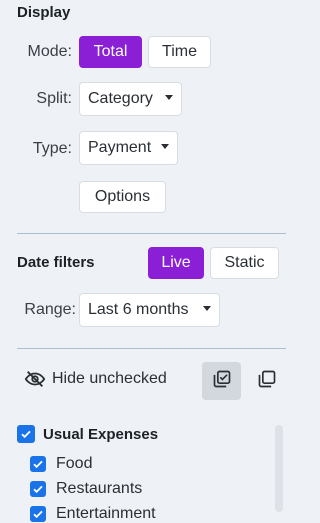  I want to click on type-select: Payment, so click(128, 148).